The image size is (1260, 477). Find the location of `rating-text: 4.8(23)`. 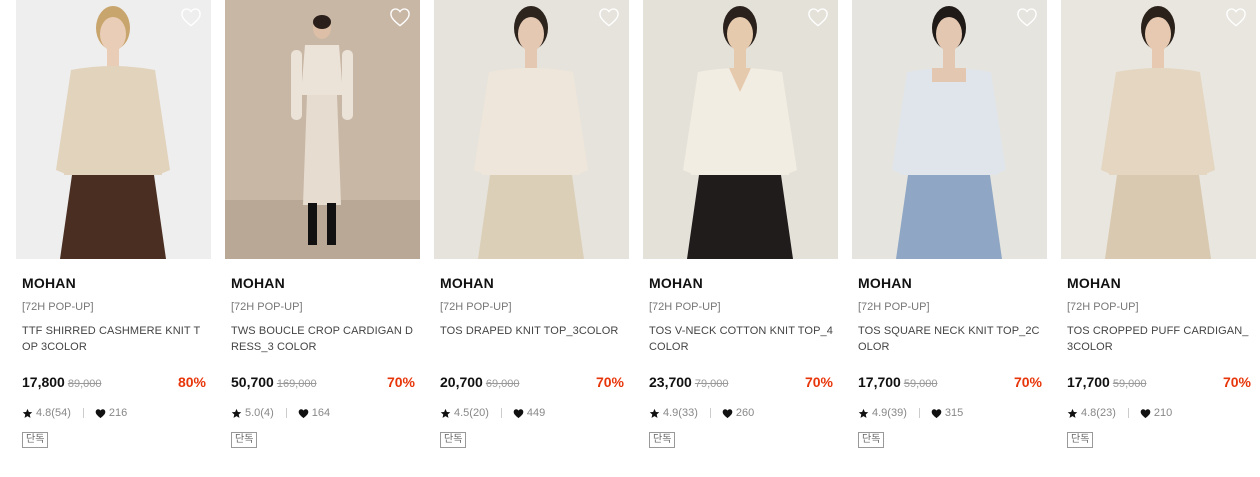

rating-text: 4.8(23) is located at coordinates (1098, 413).